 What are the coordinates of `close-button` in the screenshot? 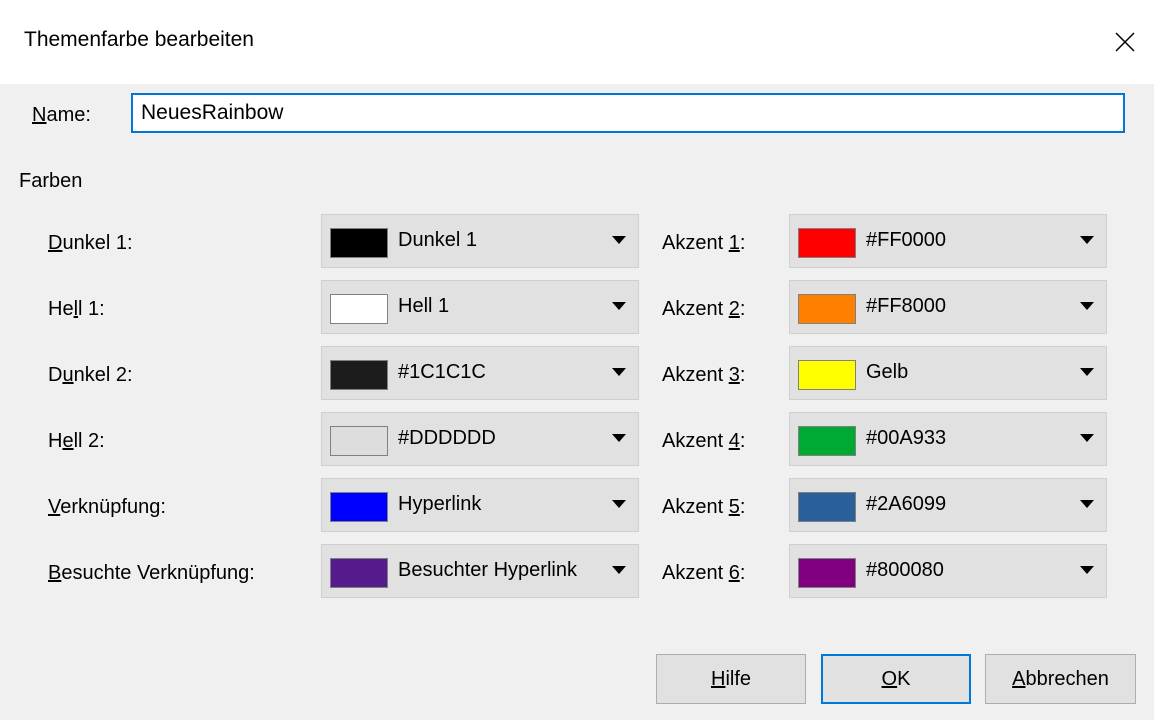 It's located at (1125, 42).